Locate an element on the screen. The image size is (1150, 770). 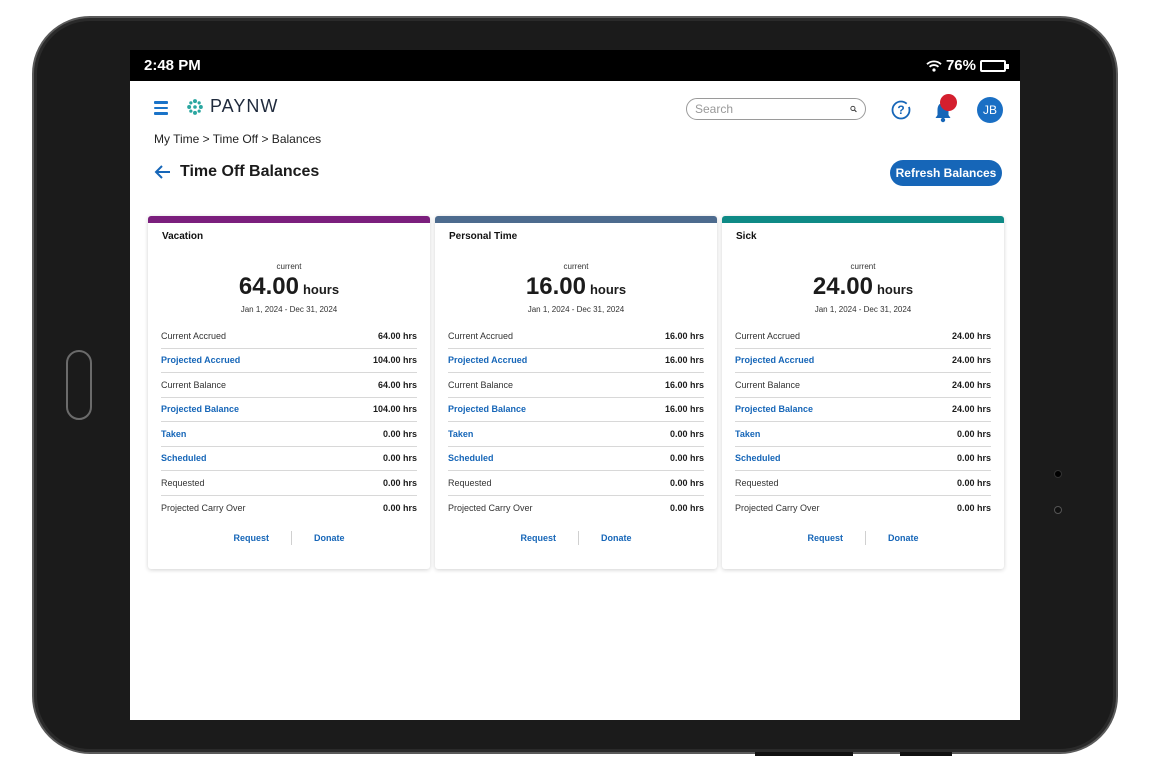
card-actions: Request Donate is located at coordinates (289, 538).